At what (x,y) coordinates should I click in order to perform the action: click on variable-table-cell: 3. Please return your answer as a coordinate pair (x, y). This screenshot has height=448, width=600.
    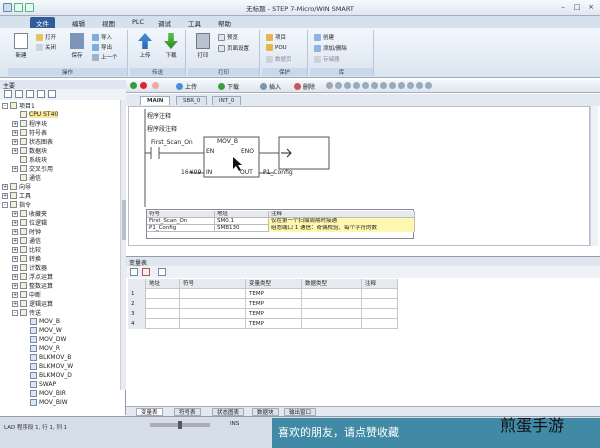
    Looking at the image, I should click on (137, 314).